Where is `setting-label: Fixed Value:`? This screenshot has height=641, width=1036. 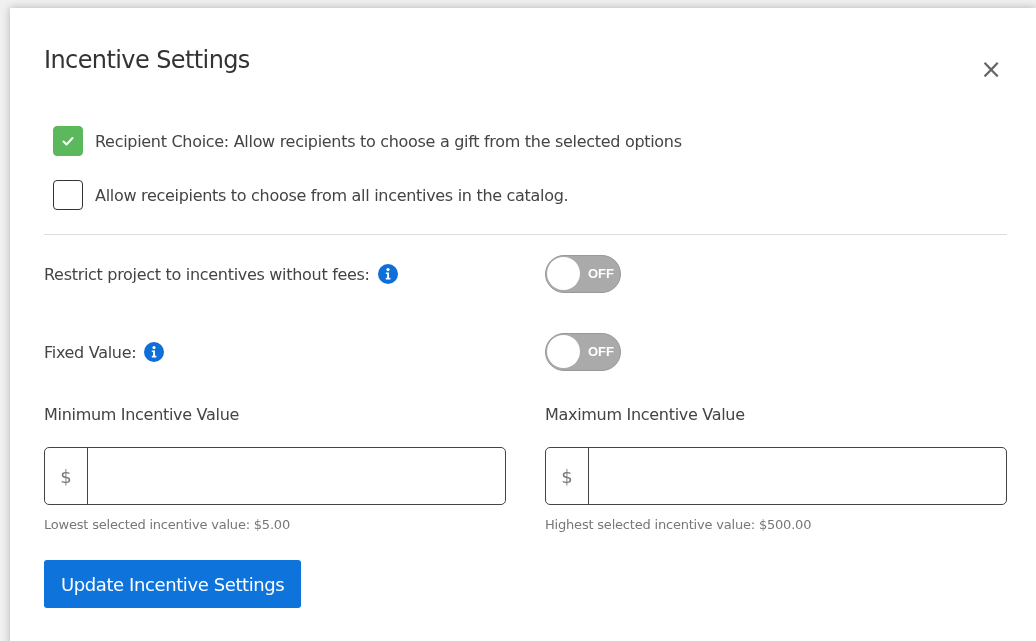 setting-label: Fixed Value: is located at coordinates (90, 352).